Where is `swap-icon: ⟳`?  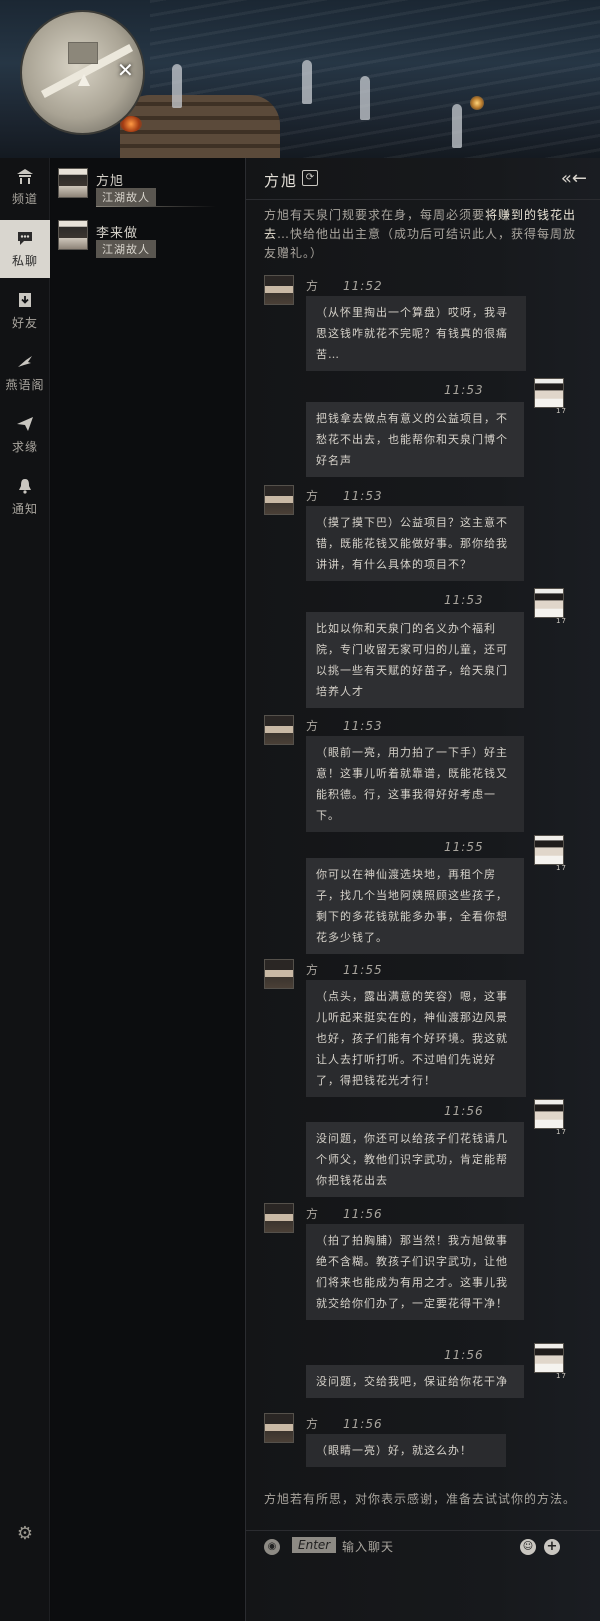 swap-icon: ⟳ is located at coordinates (310, 178).